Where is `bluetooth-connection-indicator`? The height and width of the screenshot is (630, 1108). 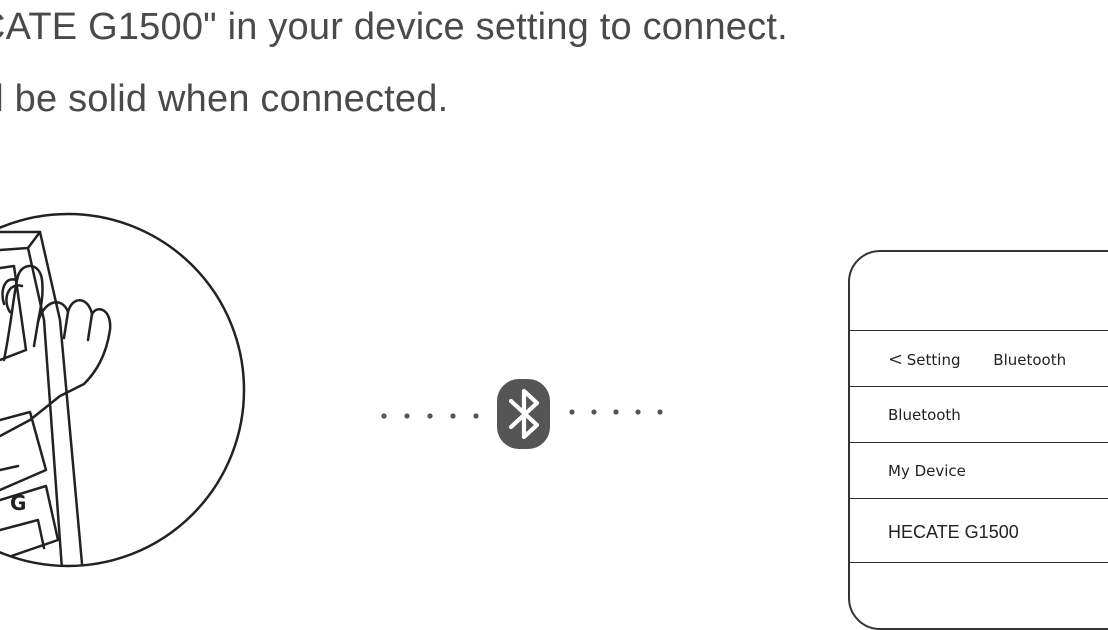
bluetooth-connection-indicator is located at coordinates (522, 414).